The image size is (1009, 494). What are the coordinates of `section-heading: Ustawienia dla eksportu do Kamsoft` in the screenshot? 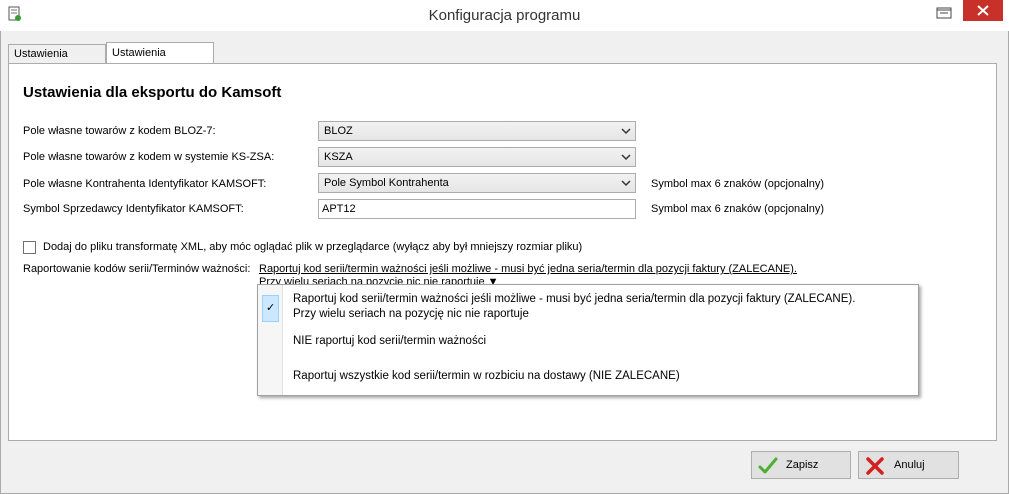 It's located at (152, 92).